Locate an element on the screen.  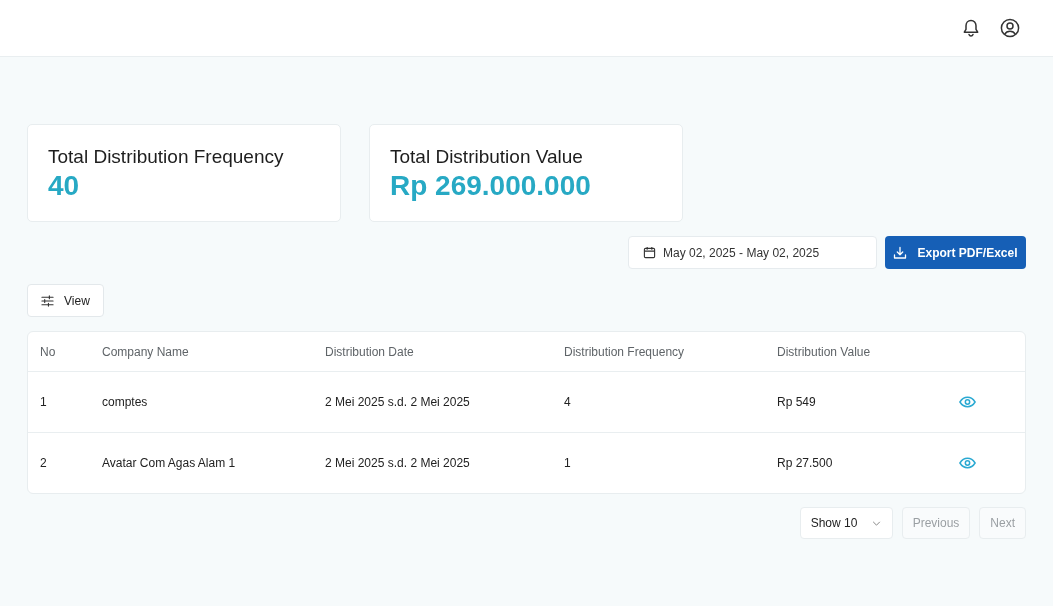
table-cell-text: Rp 27.500 is located at coordinates (805, 463).